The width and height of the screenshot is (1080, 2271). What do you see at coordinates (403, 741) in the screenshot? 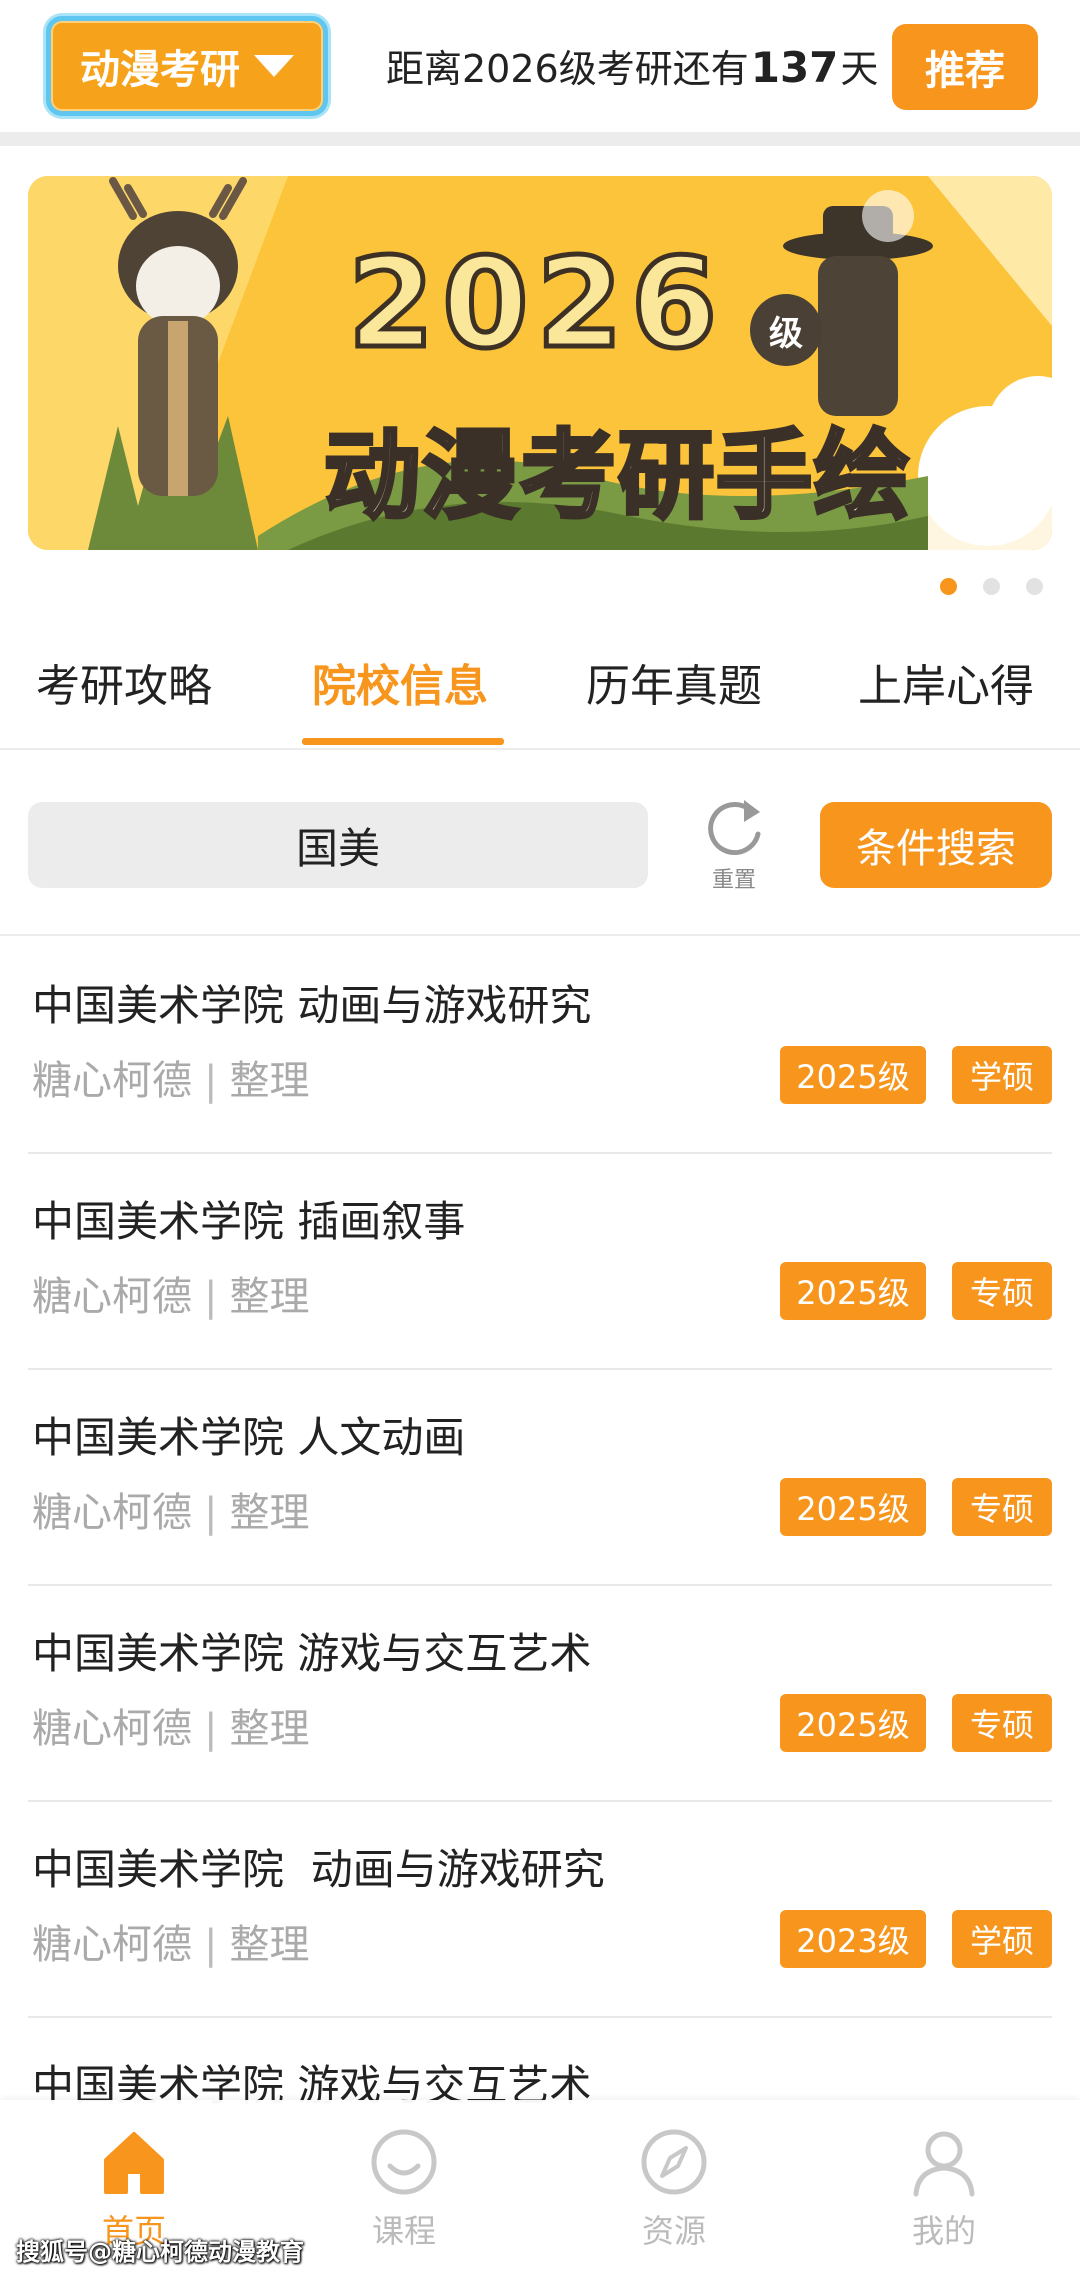
I see `active-tab-underline` at bounding box center [403, 741].